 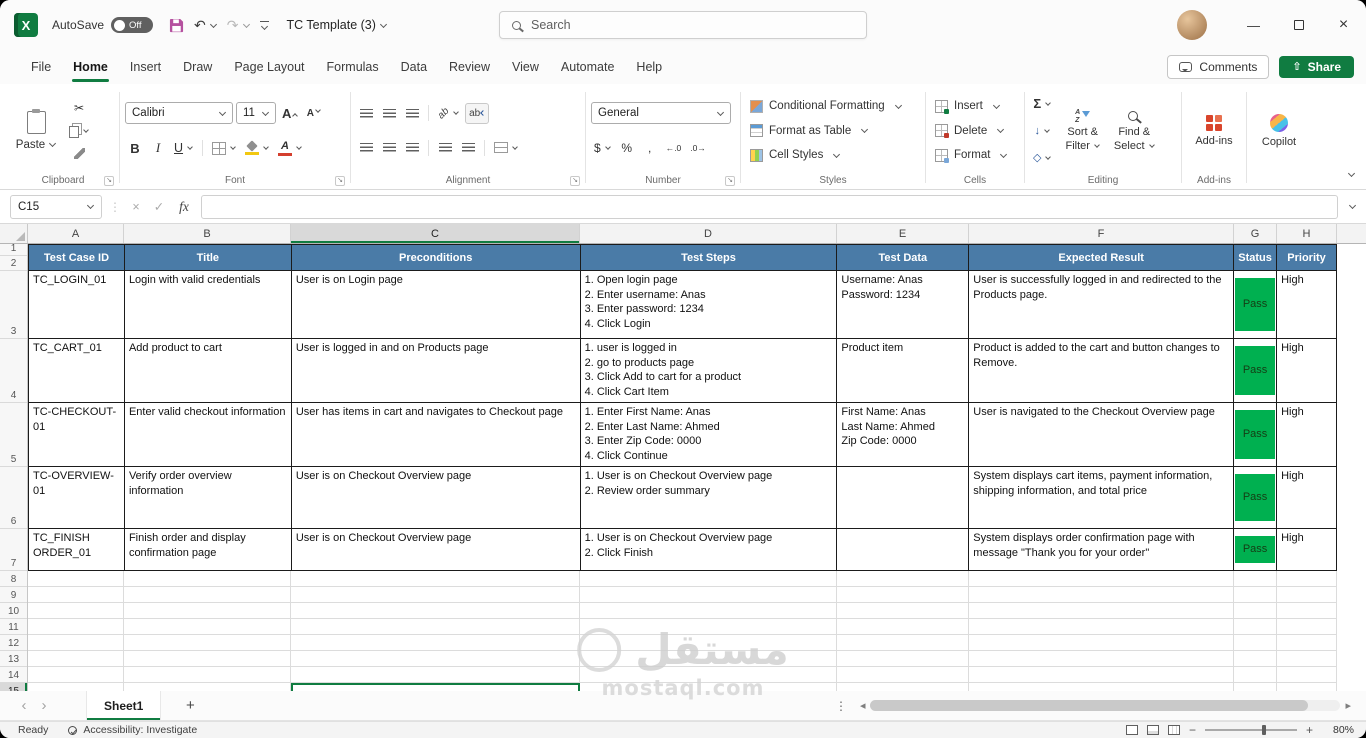 What do you see at coordinates (208, 258) in the screenshot?
I see `table-header-title: Title` at bounding box center [208, 258].